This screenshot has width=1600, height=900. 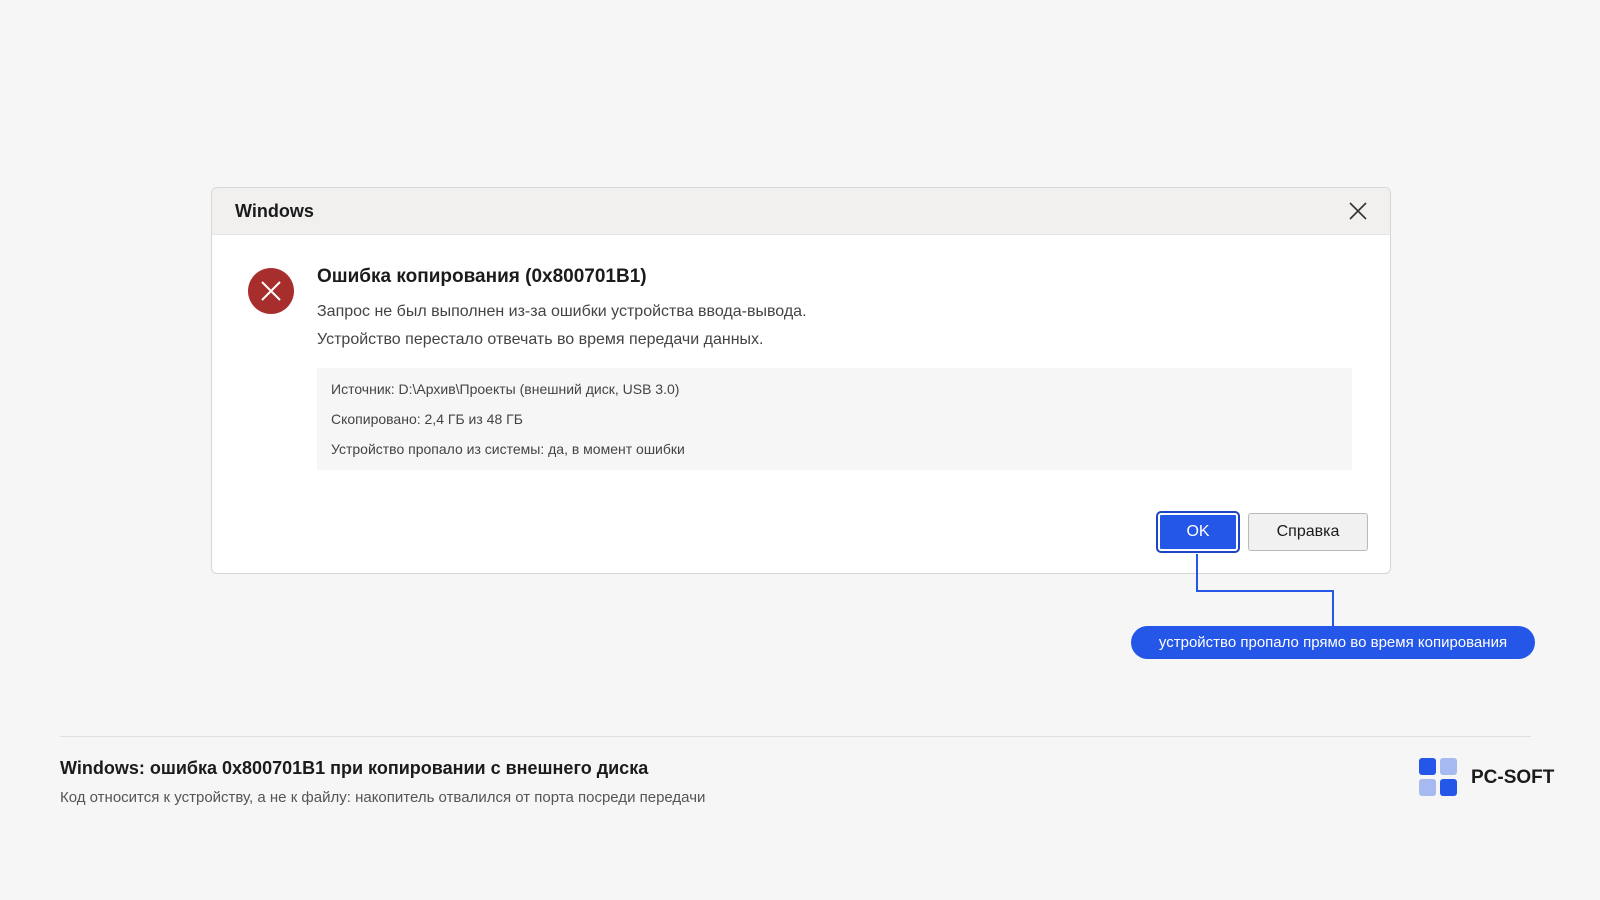 I want to click on footer-divider, so click(x=795, y=736).